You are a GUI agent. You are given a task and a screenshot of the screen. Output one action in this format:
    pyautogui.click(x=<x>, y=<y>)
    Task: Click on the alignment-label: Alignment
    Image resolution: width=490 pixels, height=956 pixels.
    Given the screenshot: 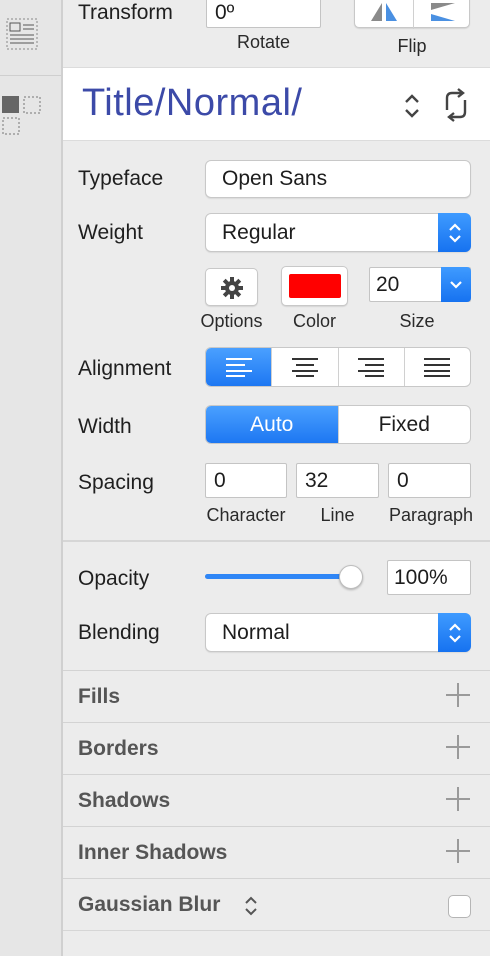 What is the action you would take?
    pyautogui.click(x=125, y=368)
    